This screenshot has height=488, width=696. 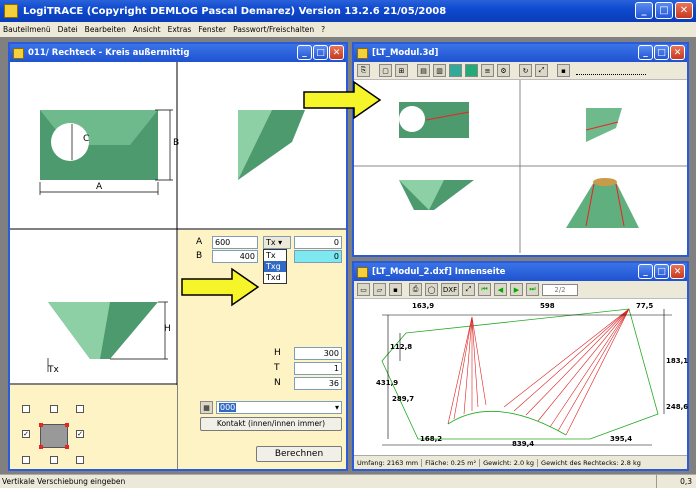 What do you see at coordinates (318, 368) in the screenshot?
I see `param-t-input: 1` at bounding box center [318, 368].